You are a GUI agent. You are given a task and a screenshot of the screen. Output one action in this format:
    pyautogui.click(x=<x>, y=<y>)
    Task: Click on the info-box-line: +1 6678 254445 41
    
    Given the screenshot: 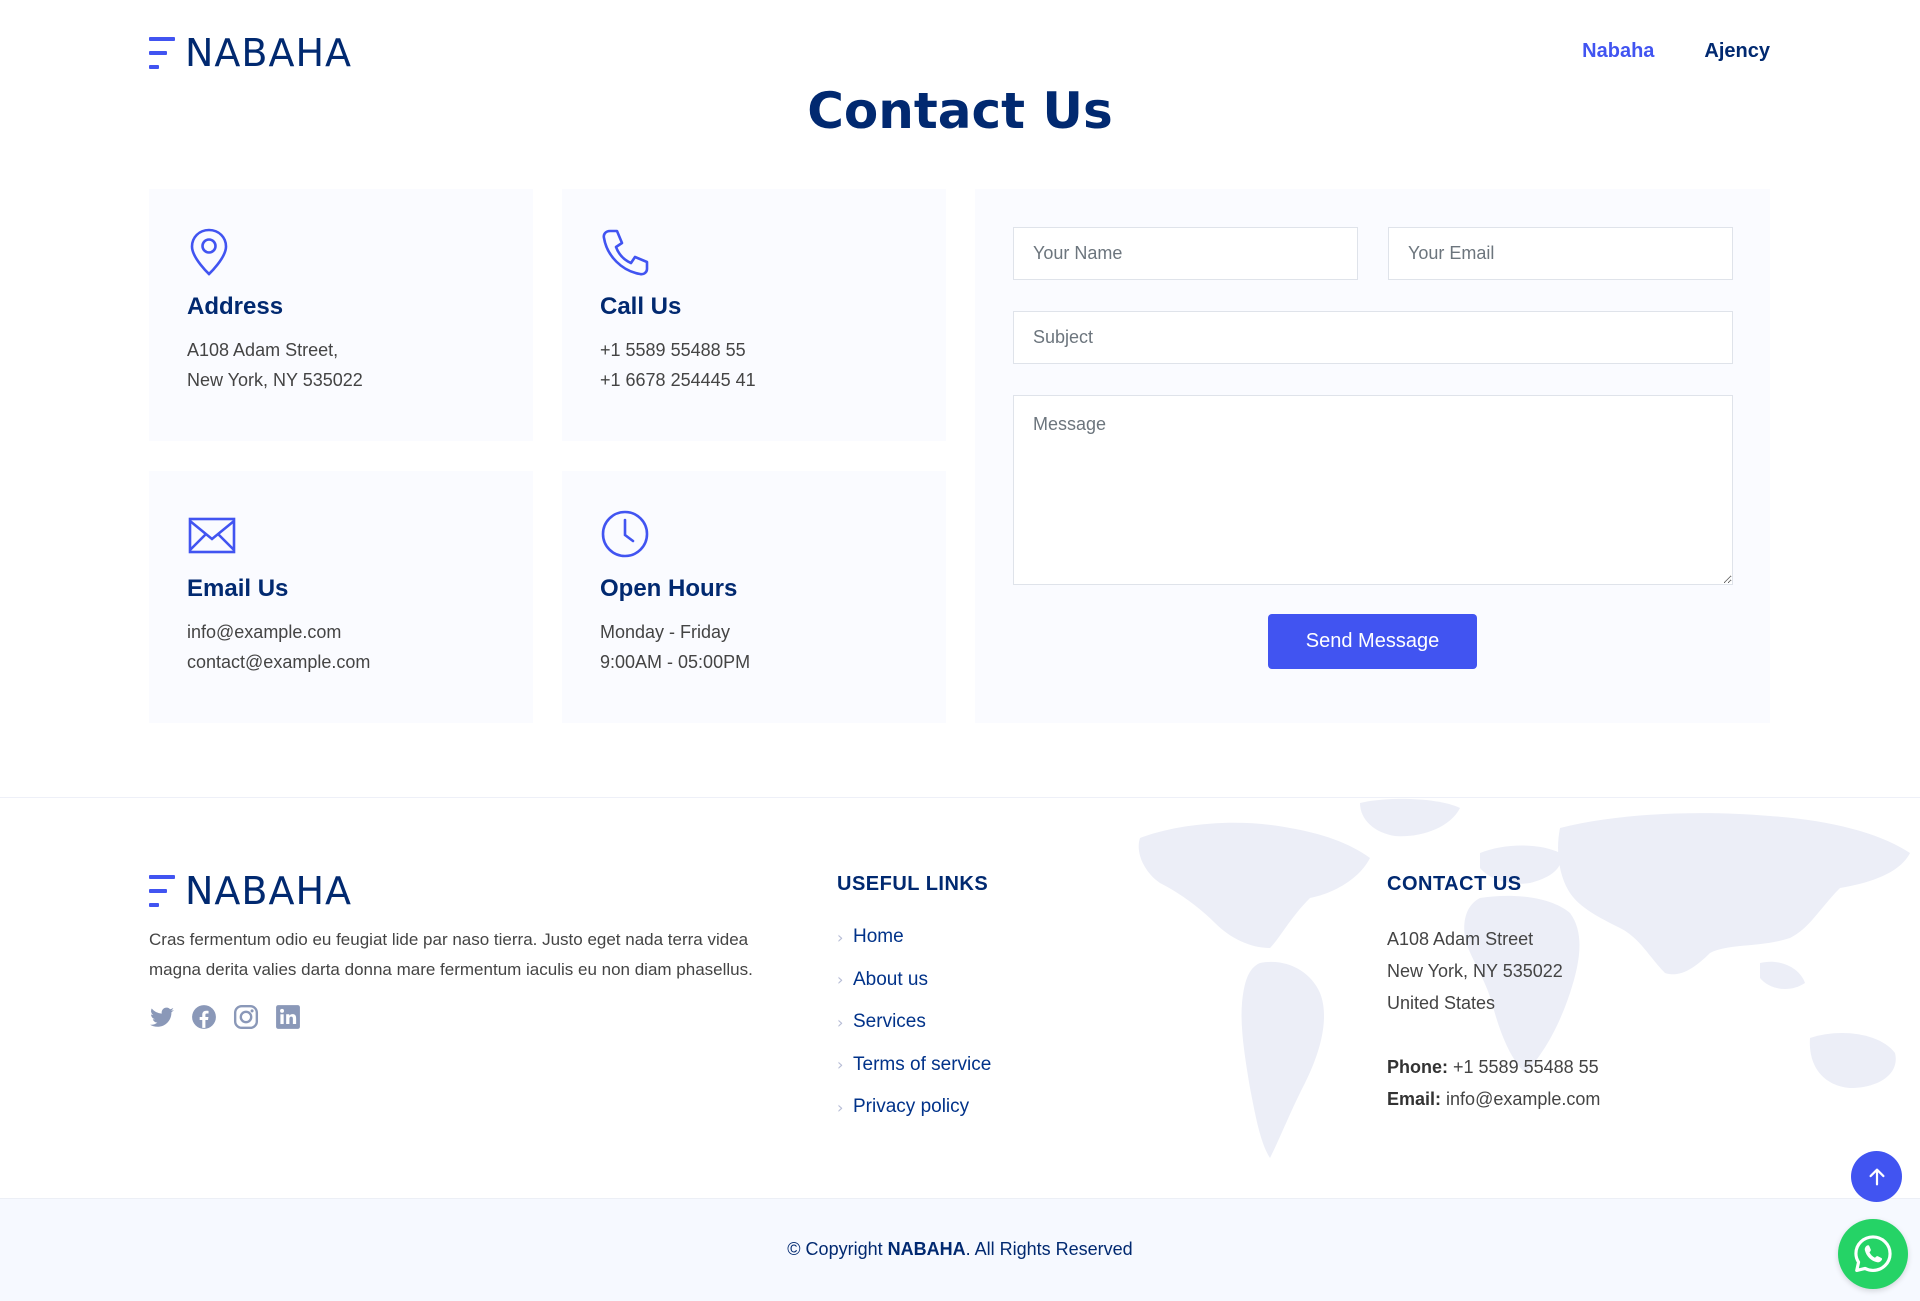 What is the action you would take?
    pyautogui.click(x=678, y=380)
    